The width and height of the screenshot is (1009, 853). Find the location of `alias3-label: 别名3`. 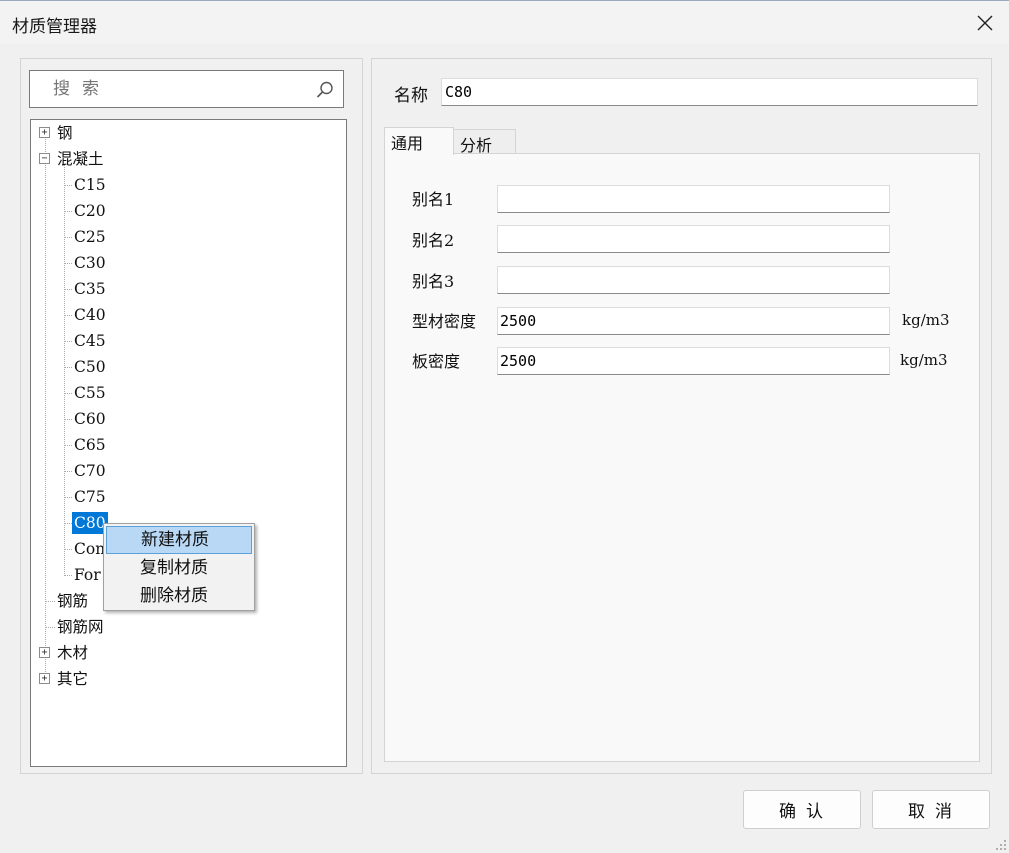

alias3-label: 别名3 is located at coordinates (433, 281).